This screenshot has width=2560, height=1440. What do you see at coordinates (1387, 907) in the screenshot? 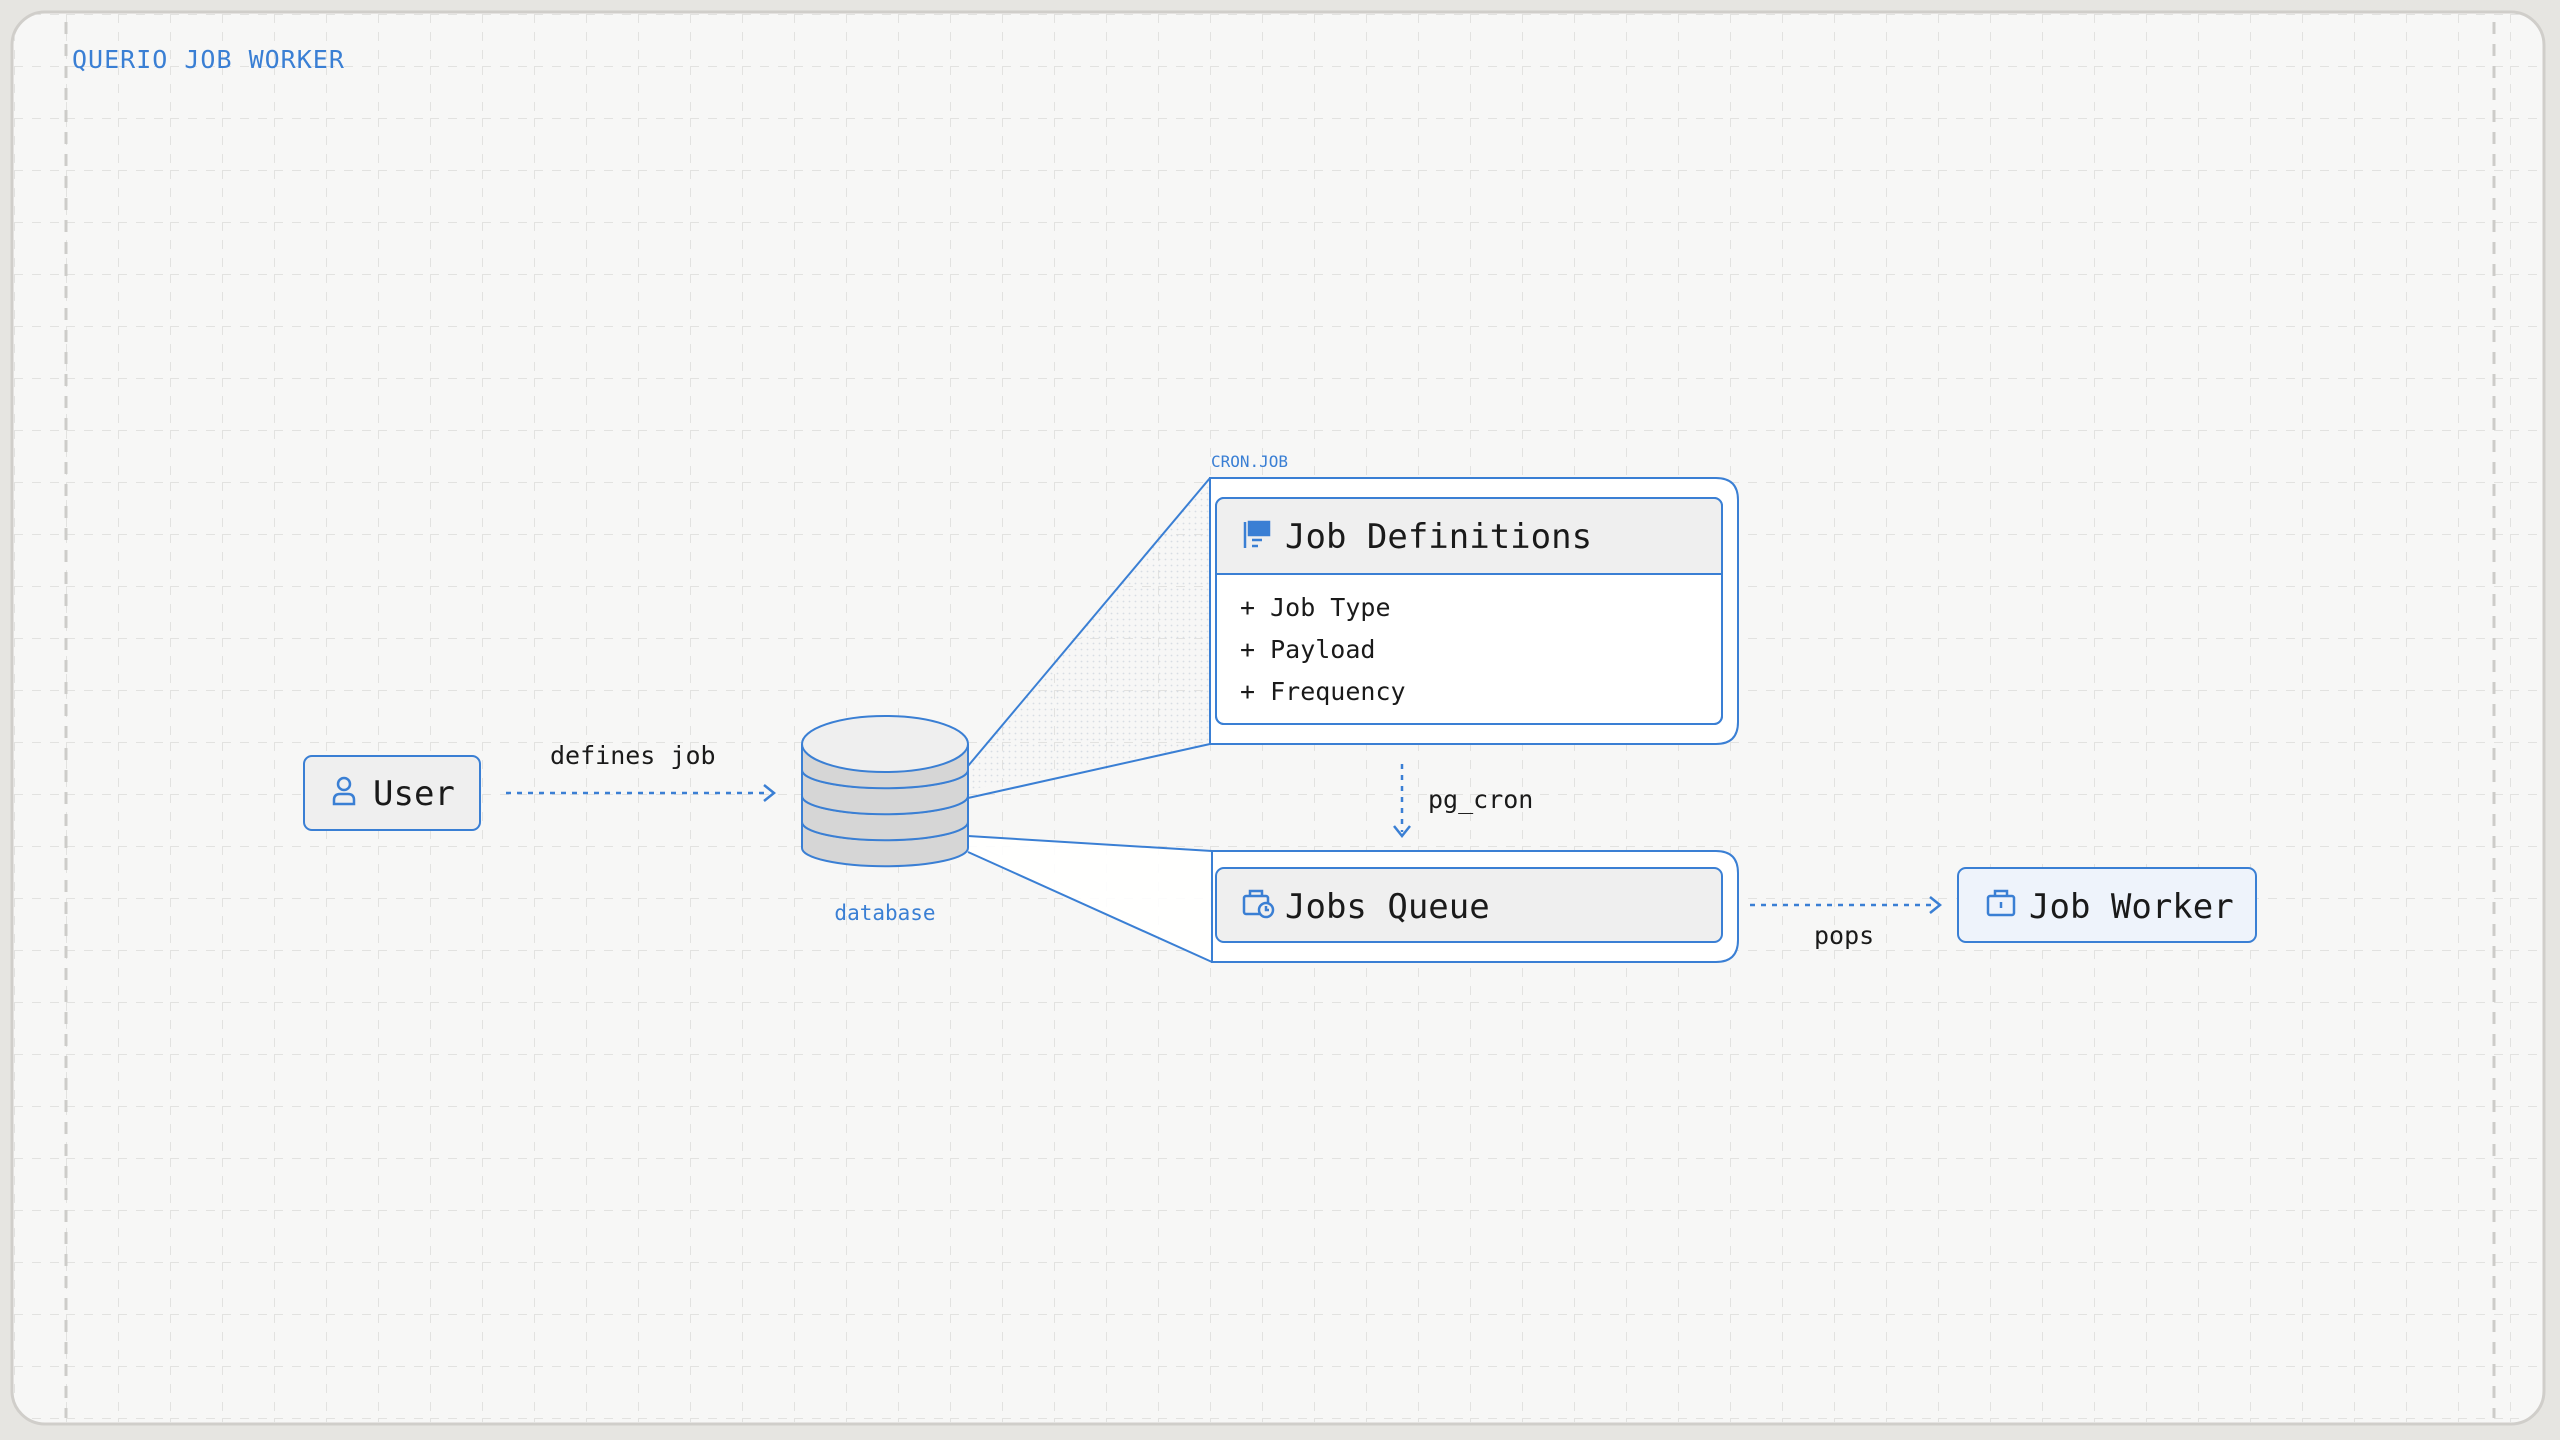
I see `jobs-queue-title: Jobs Queue` at bounding box center [1387, 907].